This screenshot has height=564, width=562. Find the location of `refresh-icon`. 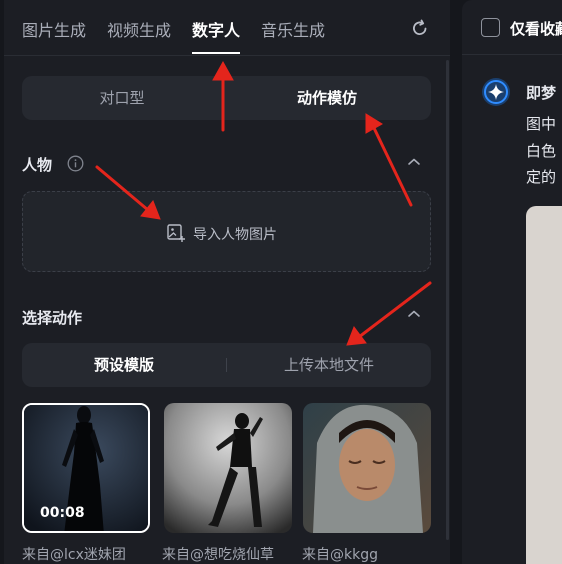

refresh-icon is located at coordinates (420, 28).